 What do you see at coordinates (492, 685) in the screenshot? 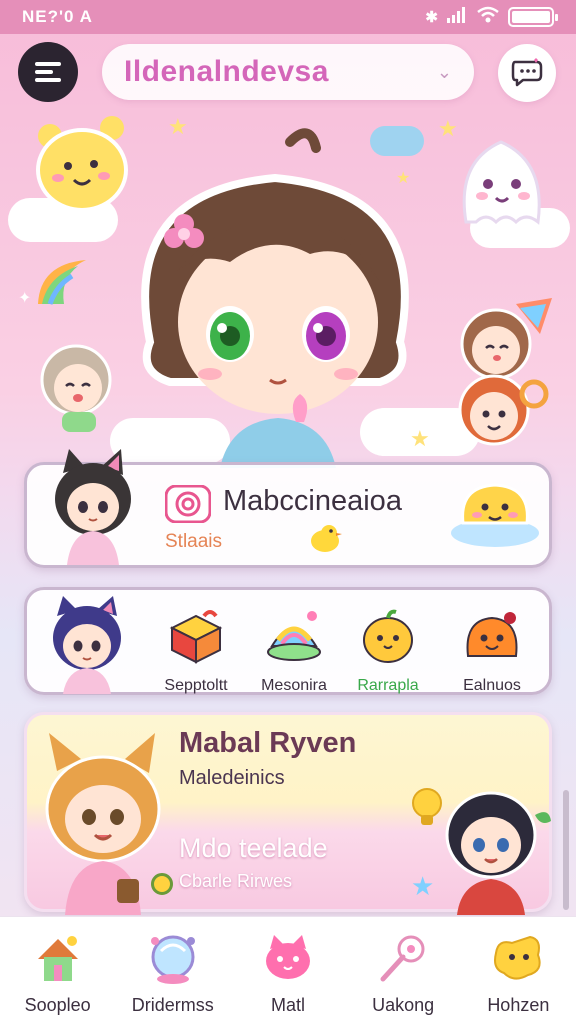
I see `category-label: Ealnuos` at bounding box center [492, 685].